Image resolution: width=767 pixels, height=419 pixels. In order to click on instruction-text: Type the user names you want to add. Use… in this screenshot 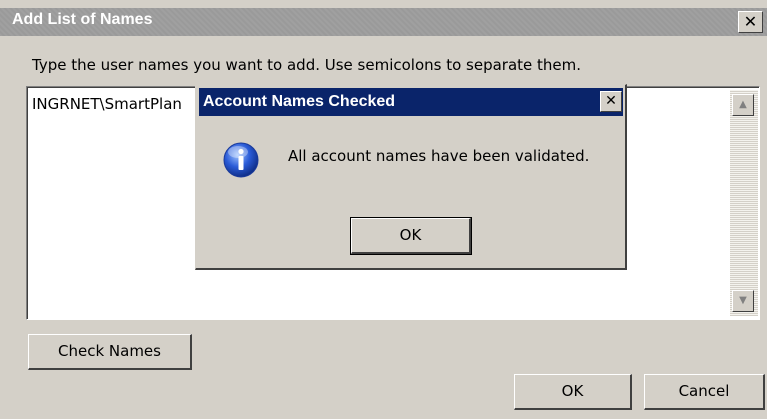, I will do `click(307, 65)`.